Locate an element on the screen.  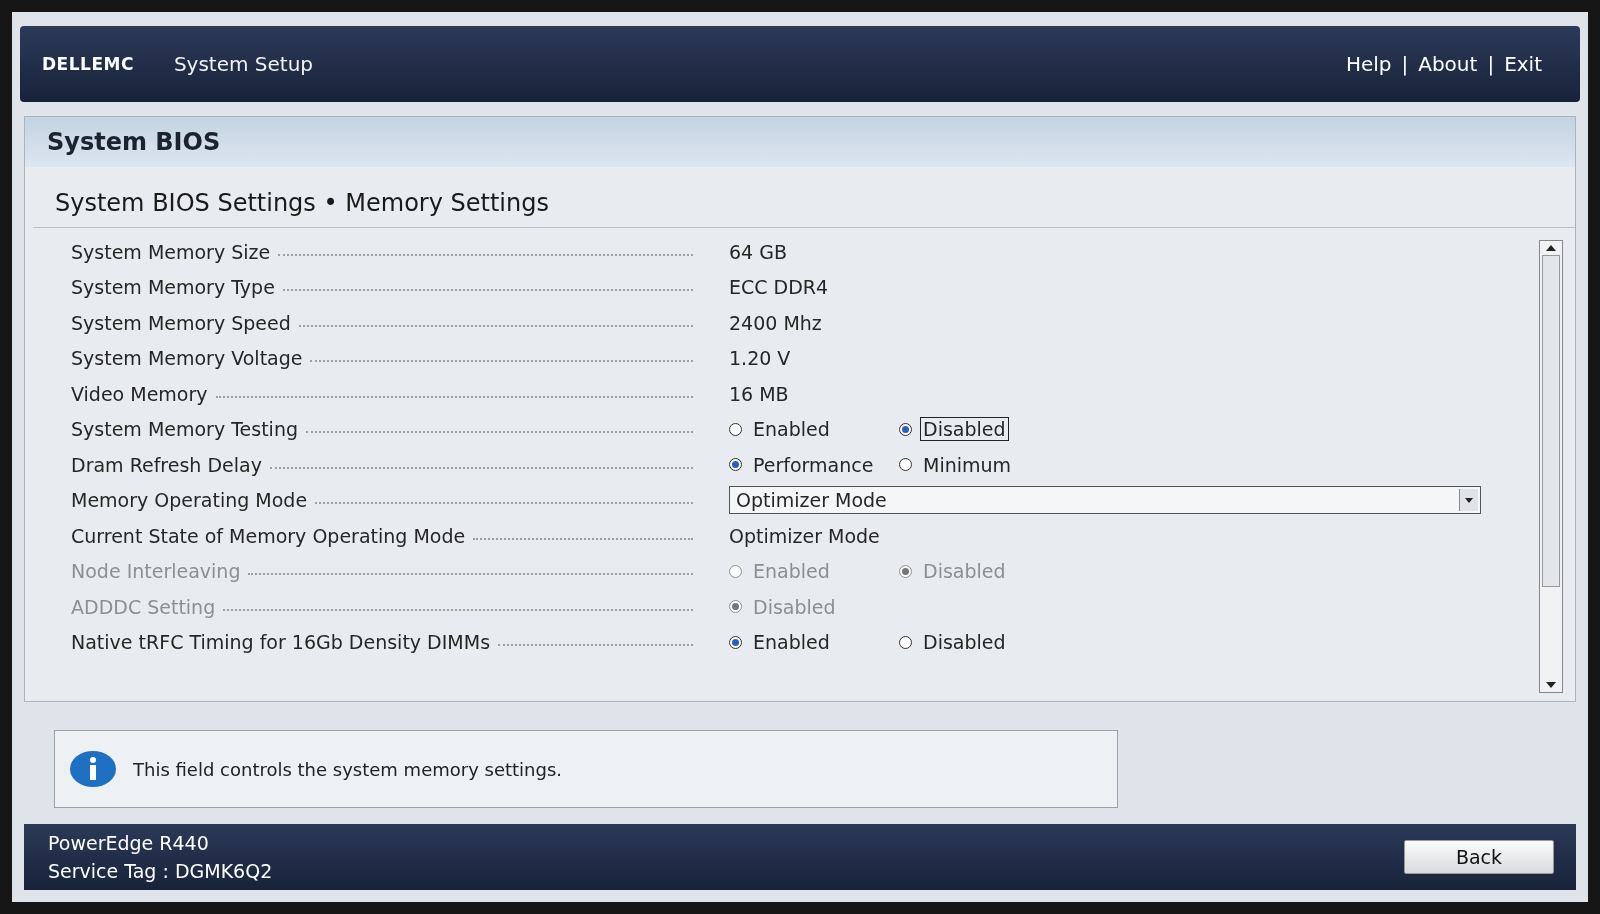
scrollbar is located at coordinates (1551, 466).